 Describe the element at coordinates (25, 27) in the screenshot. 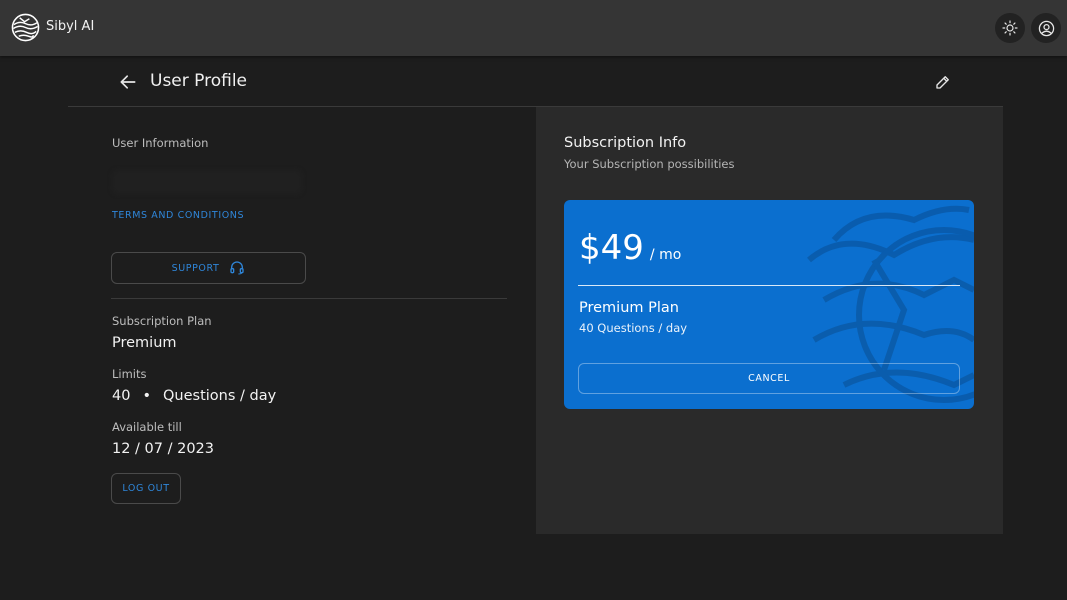

I see `sibyl-logo-icon` at that location.